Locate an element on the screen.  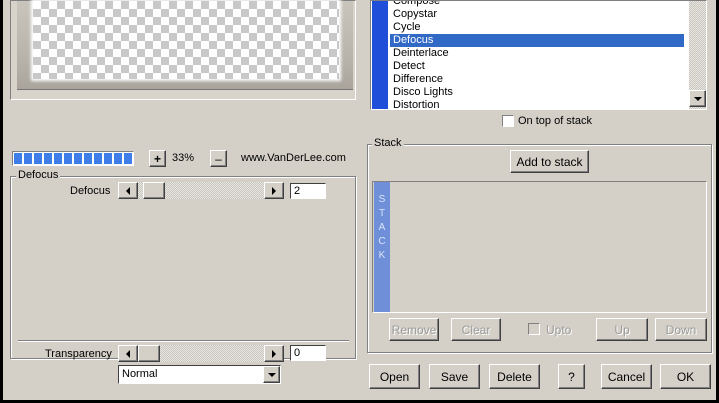
defocus-slider is located at coordinates (201, 190).